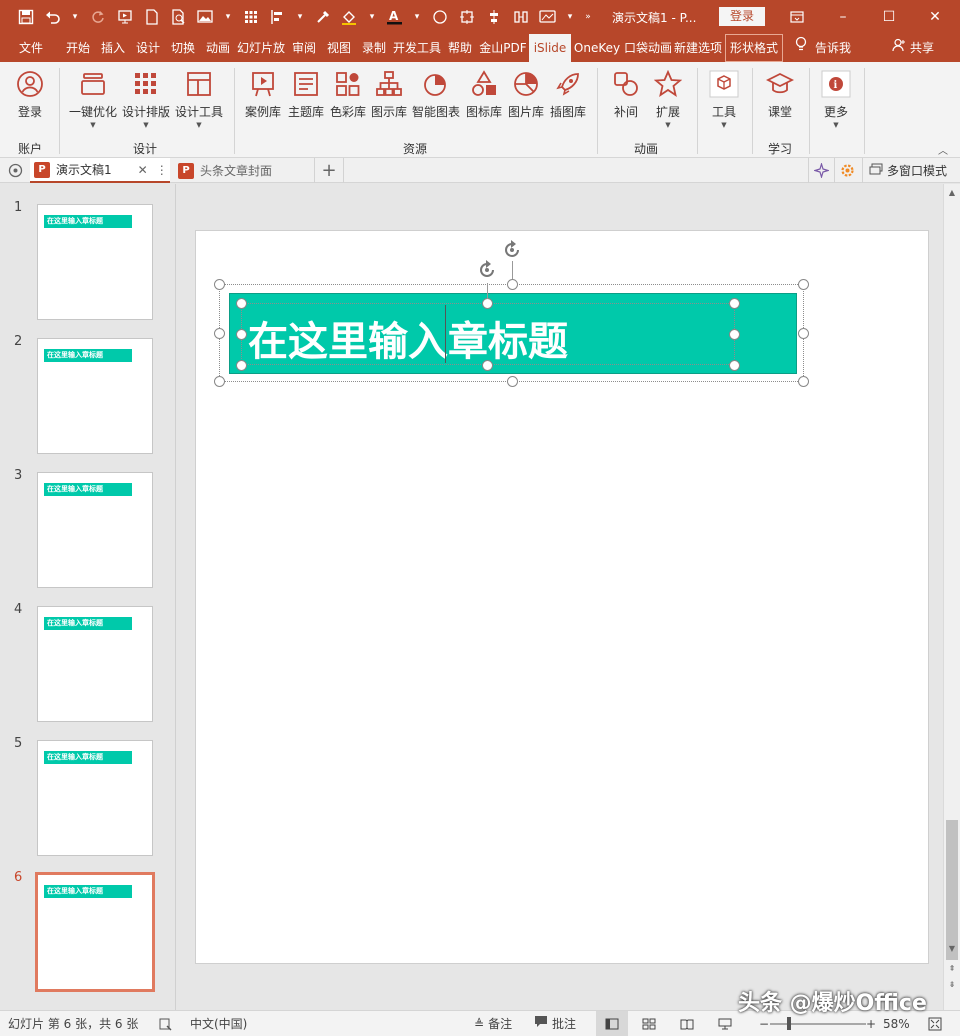 The width and height of the screenshot is (960, 1036). Describe the element at coordinates (95, 530) in the screenshot. I see `slide-thumbnail-3: 在这里输入章标题` at that location.